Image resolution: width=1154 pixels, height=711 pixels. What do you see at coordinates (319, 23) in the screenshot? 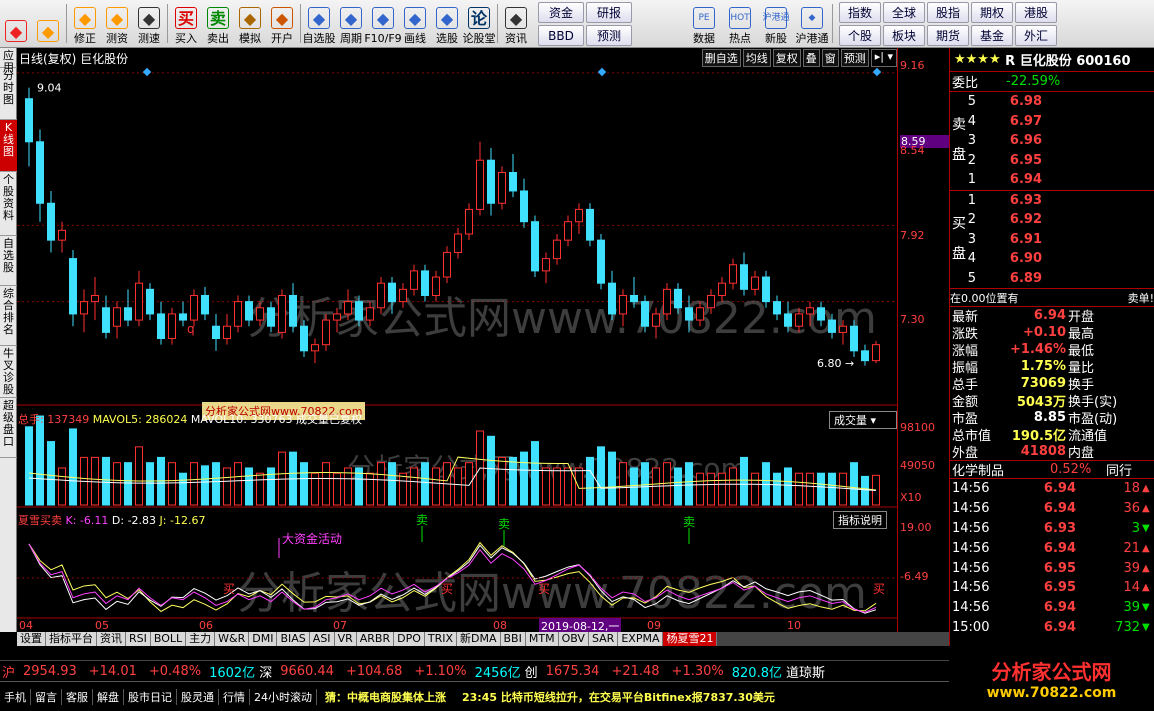
I see `toolbar-button-9: ◆ 自选股` at bounding box center [319, 23].